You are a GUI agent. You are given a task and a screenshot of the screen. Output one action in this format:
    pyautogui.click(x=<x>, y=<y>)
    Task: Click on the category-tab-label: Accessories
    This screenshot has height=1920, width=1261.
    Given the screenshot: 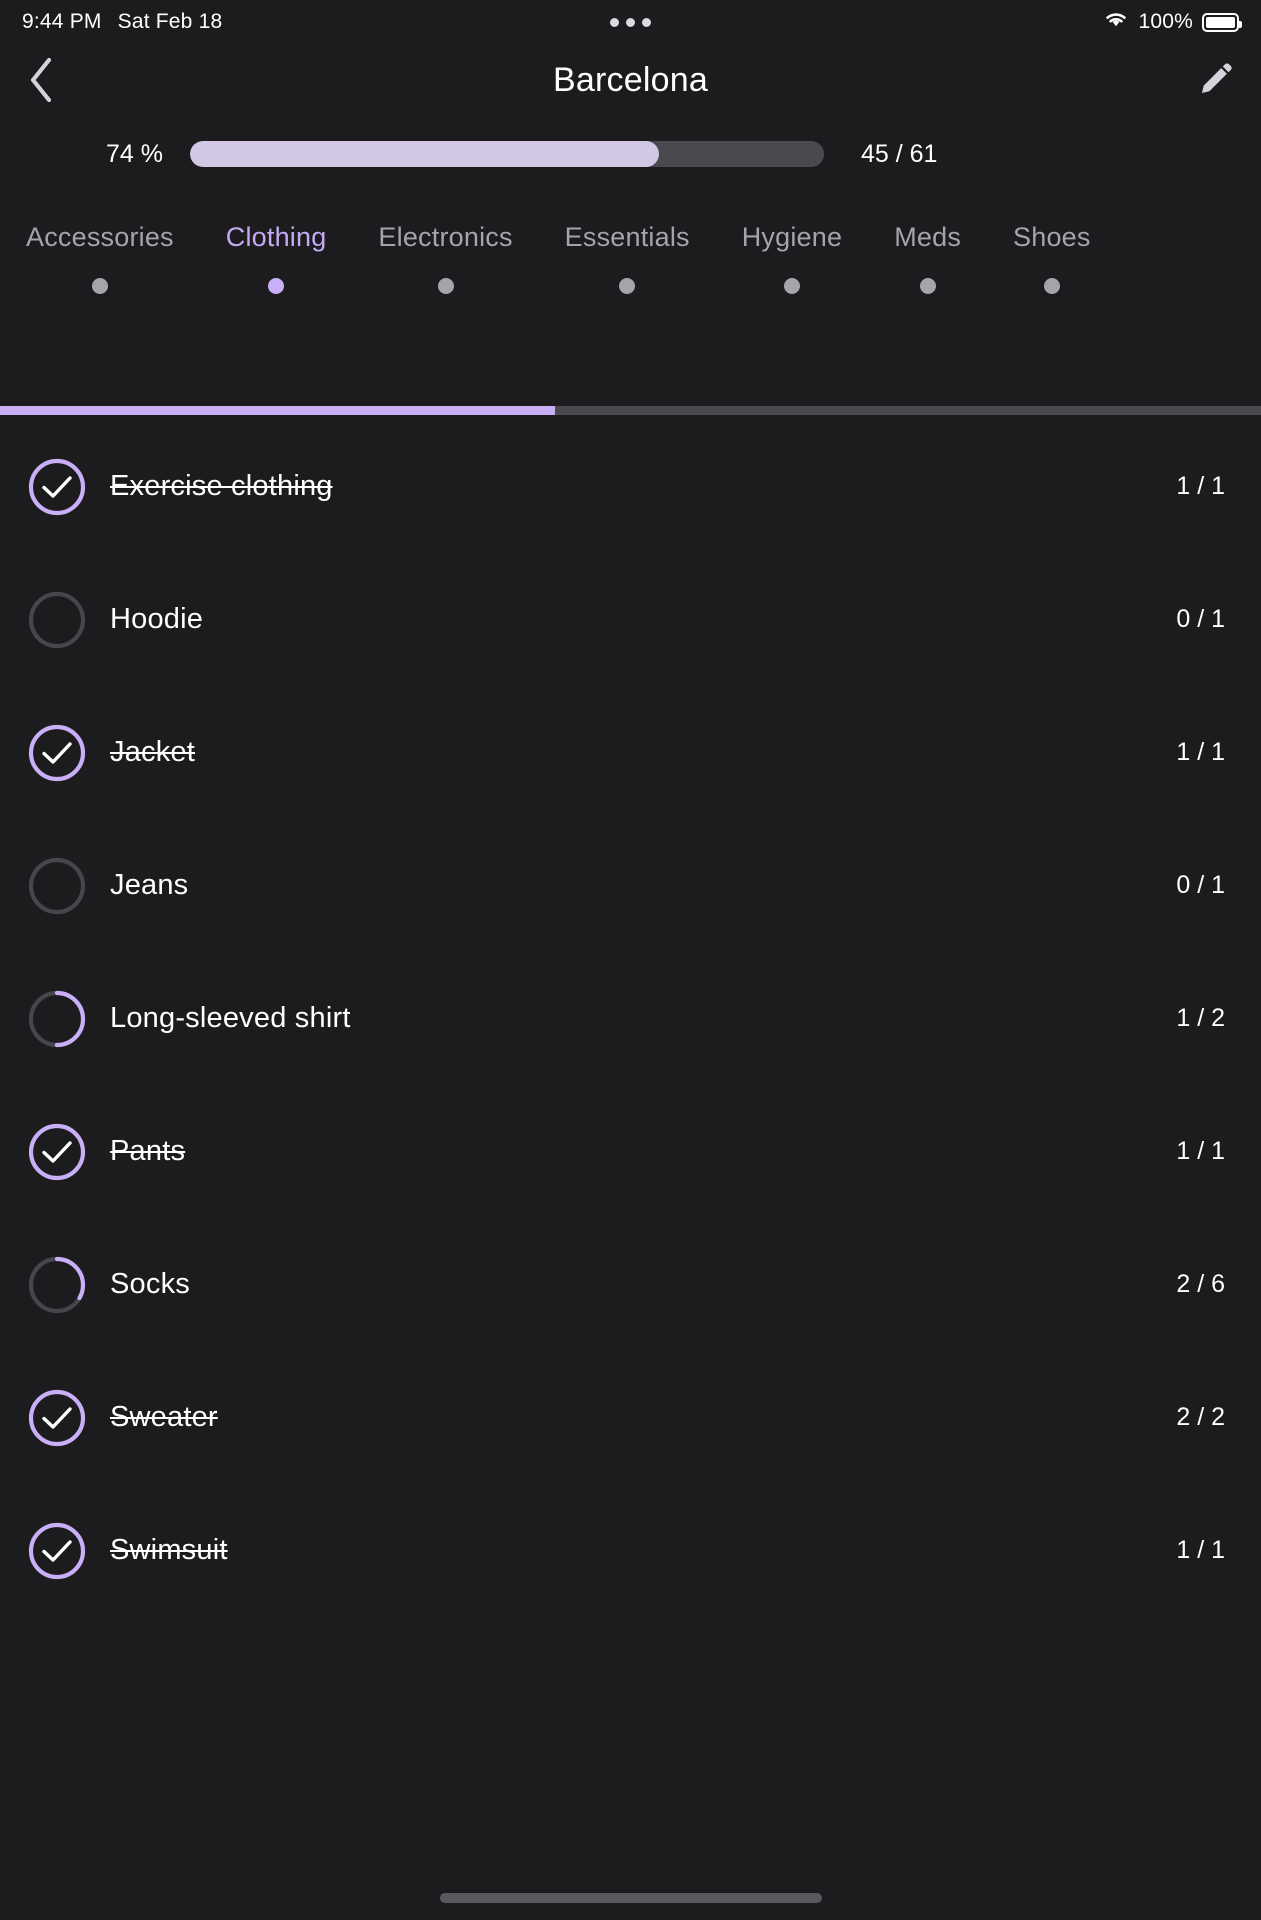 What is the action you would take?
    pyautogui.click(x=100, y=237)
    